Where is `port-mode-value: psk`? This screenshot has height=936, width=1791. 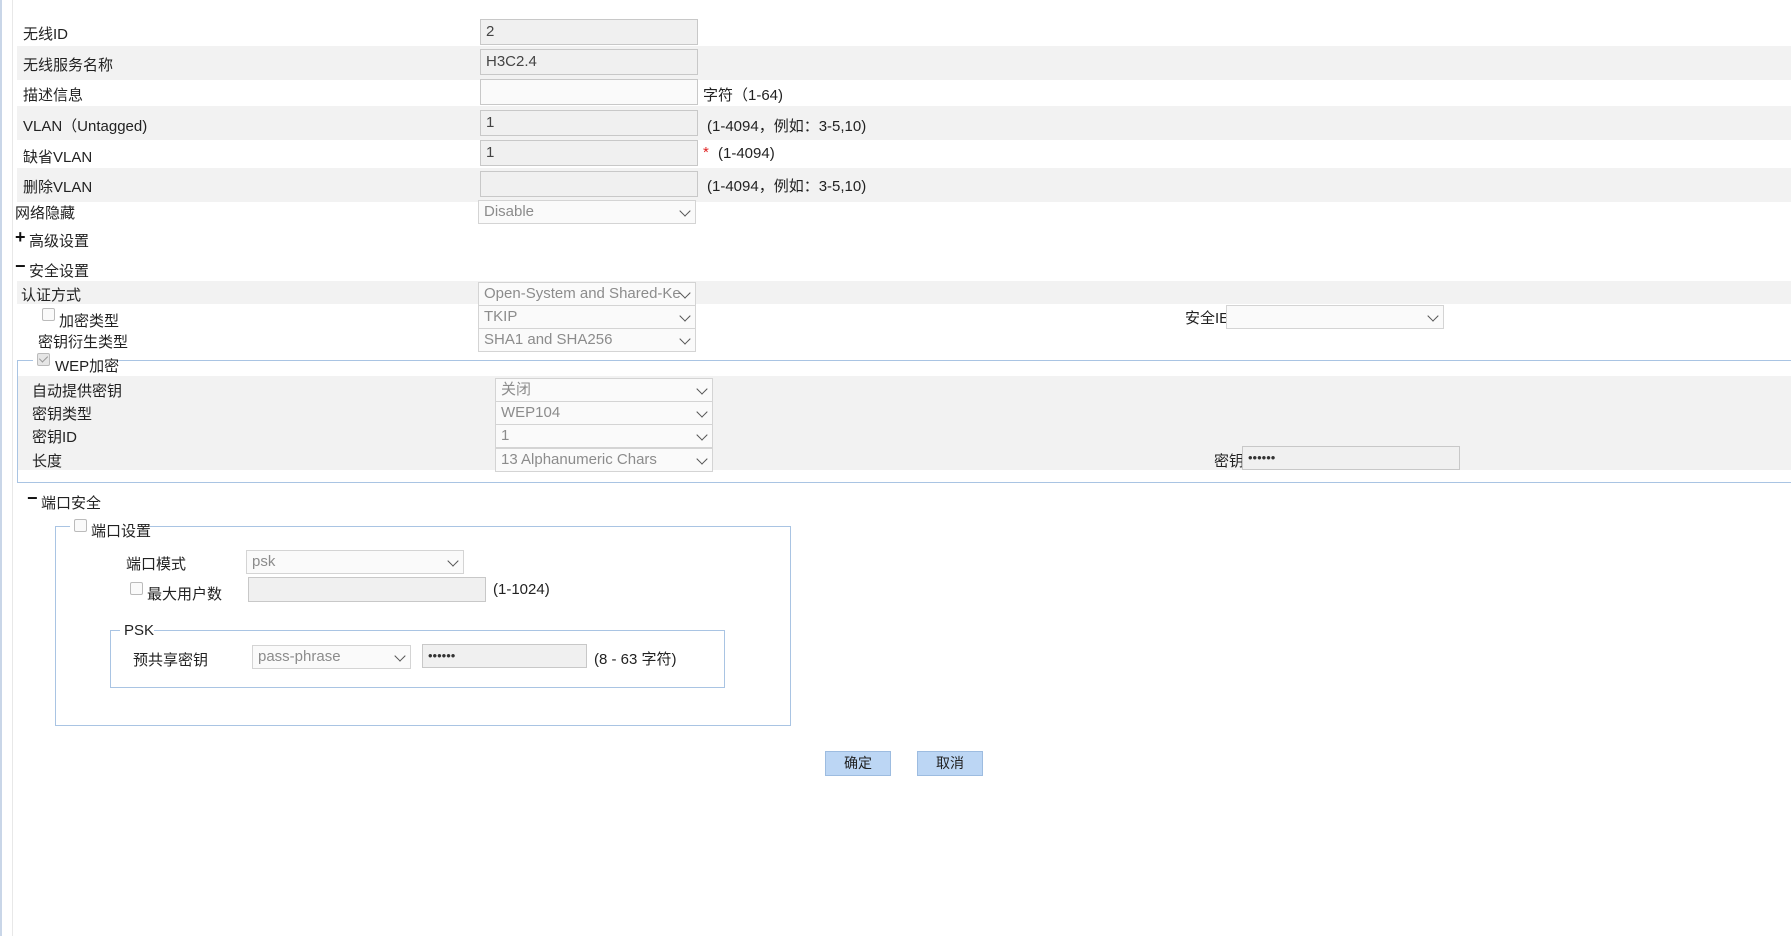
port-mode-value: psk is located at coordinates (264, 561).